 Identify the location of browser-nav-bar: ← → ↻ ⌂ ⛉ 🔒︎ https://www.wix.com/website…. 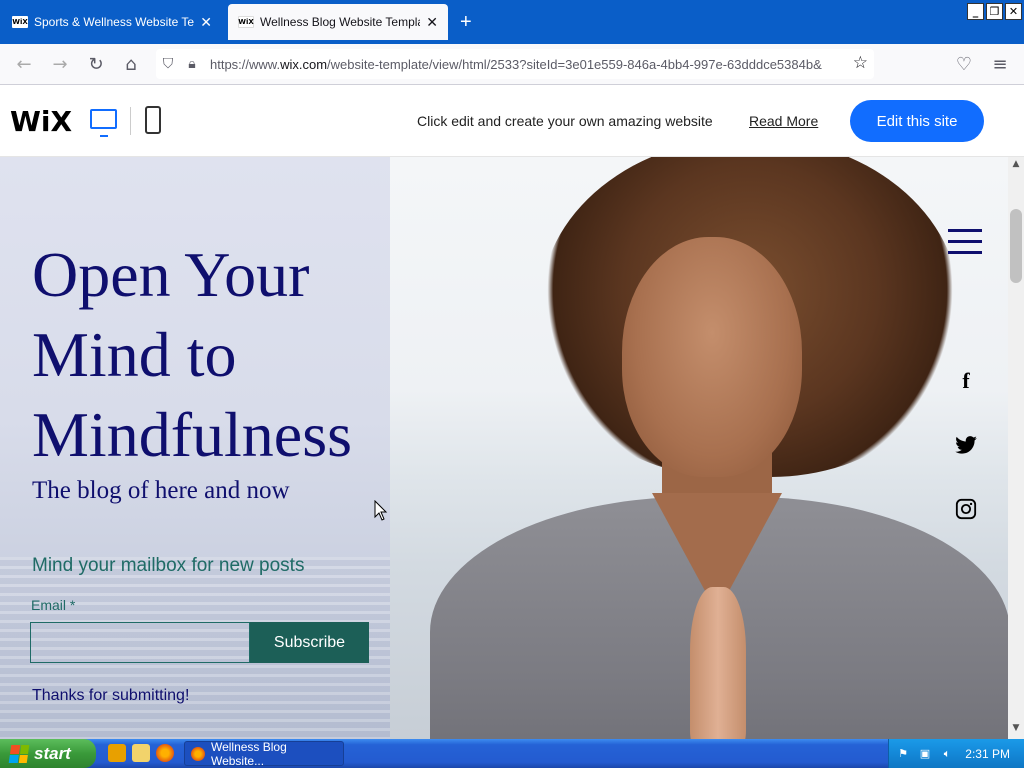
(512, 64).